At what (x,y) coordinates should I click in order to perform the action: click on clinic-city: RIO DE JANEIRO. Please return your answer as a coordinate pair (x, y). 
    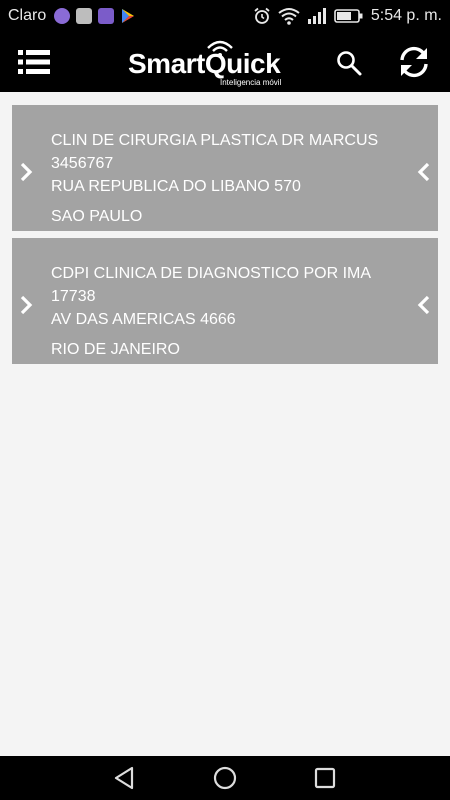
    Looking at the image, I should click on (115, 349).